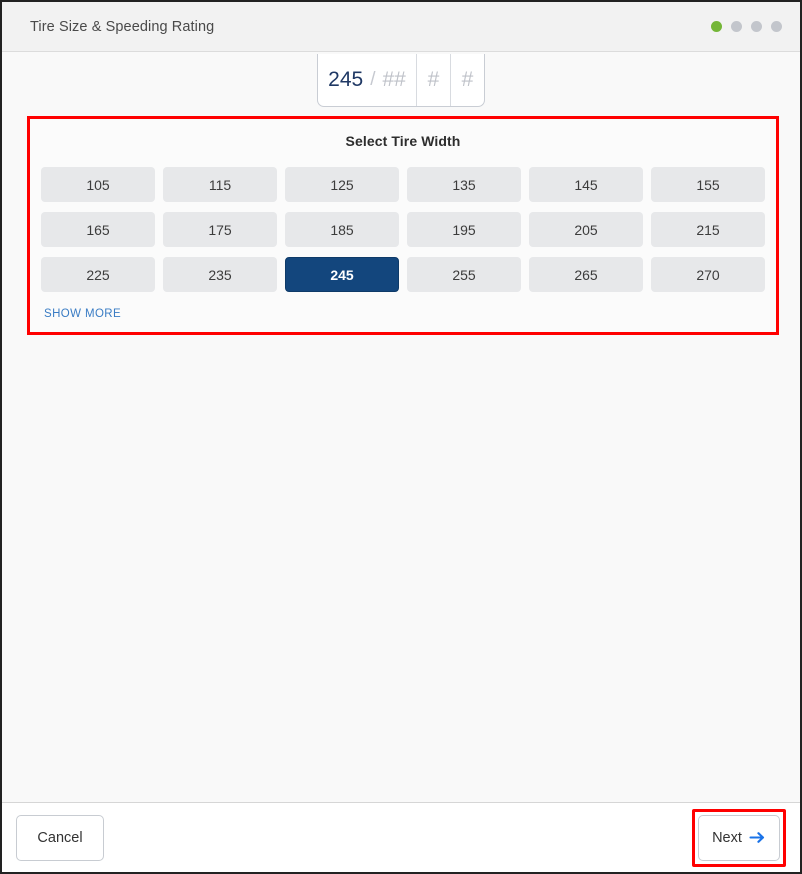  I want to click on window-titlebar: Tire Size & Speeding Rating, so click(401, 27).